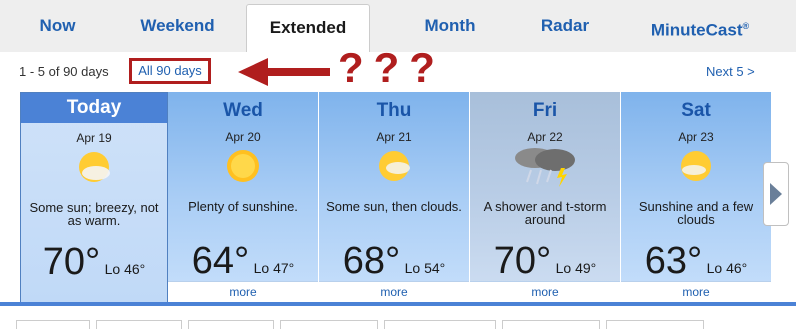 This screenshot has width=796, height=329. Describe the element at coordinates (371, 261) in the screenshot. I see `high-temp: 68°` at that location.